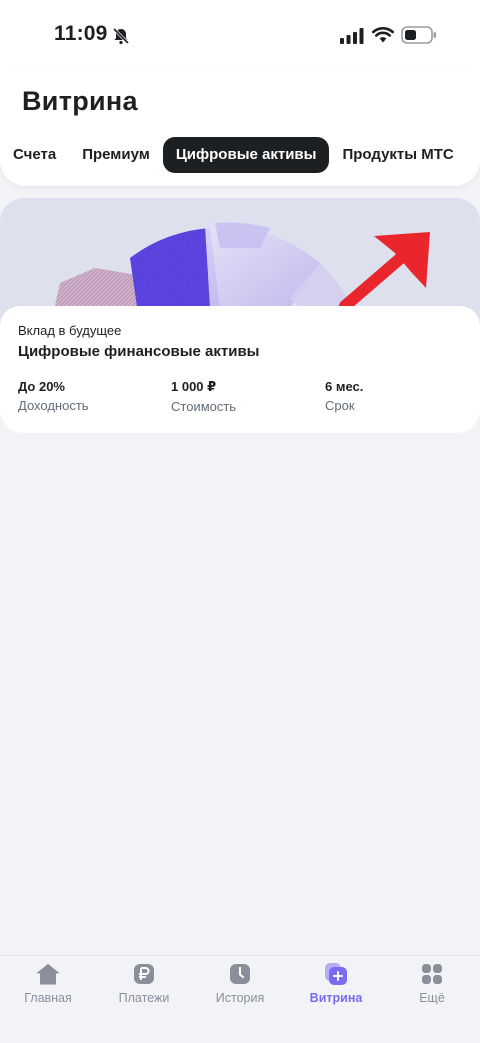  Describe the element at coordinates (139, 351) in the screenshot. I see `card-title: Цифровые финансовые активы` at that location.